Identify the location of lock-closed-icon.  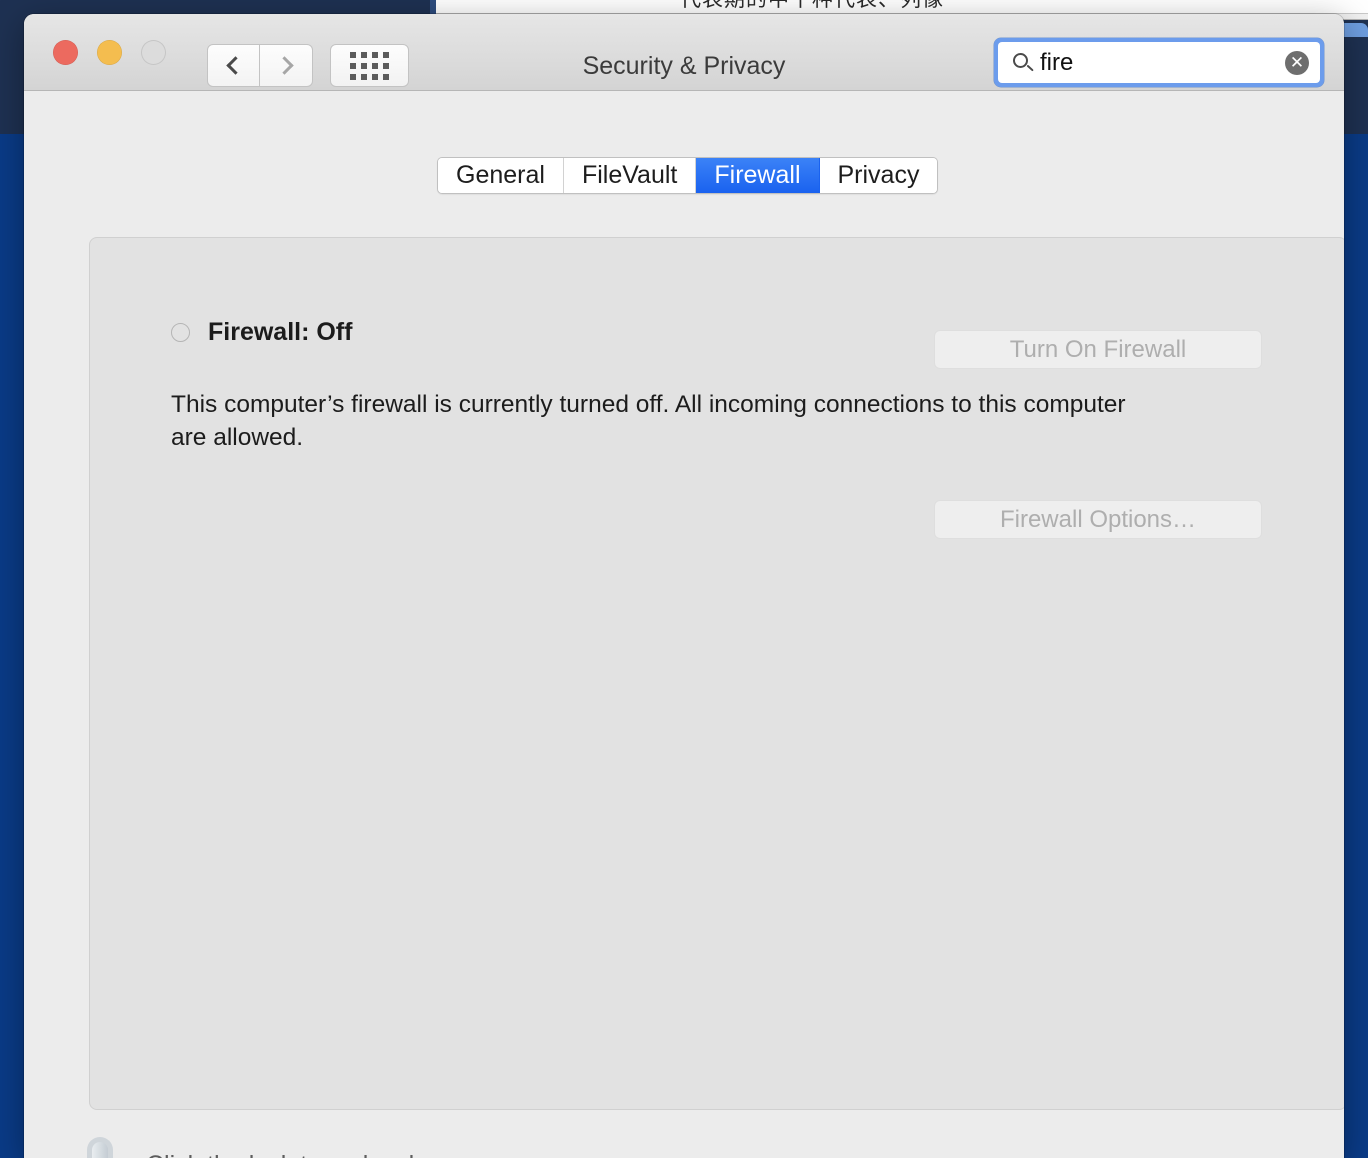
(100, 1147).